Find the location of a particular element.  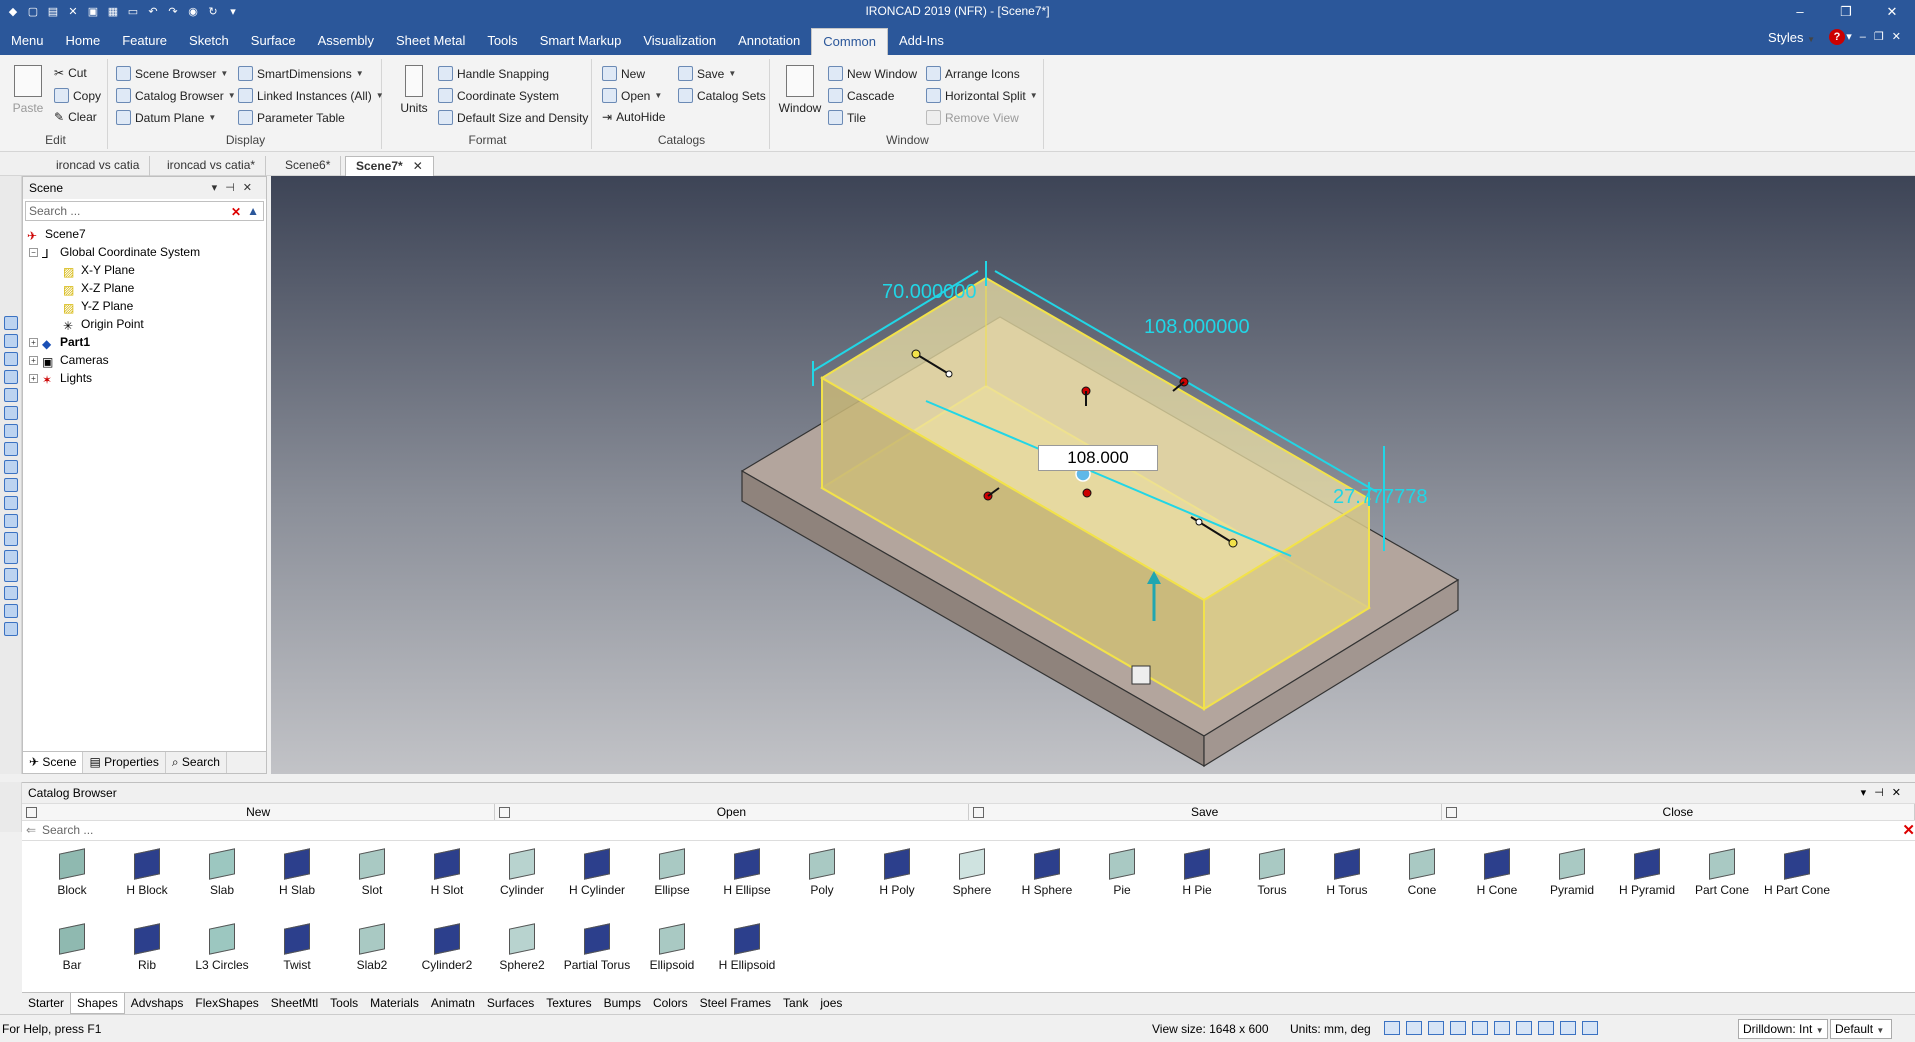

shape-item: H Sphere is located at coordinates (1047, 872).